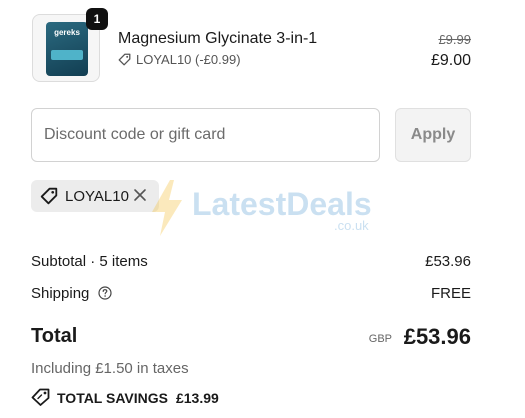 This screenshot has height=418, width=525. Describe the element at coordinates (112, 398) in the screenshot. I see `savings-label: TOTAL SAVINGS` at that location.